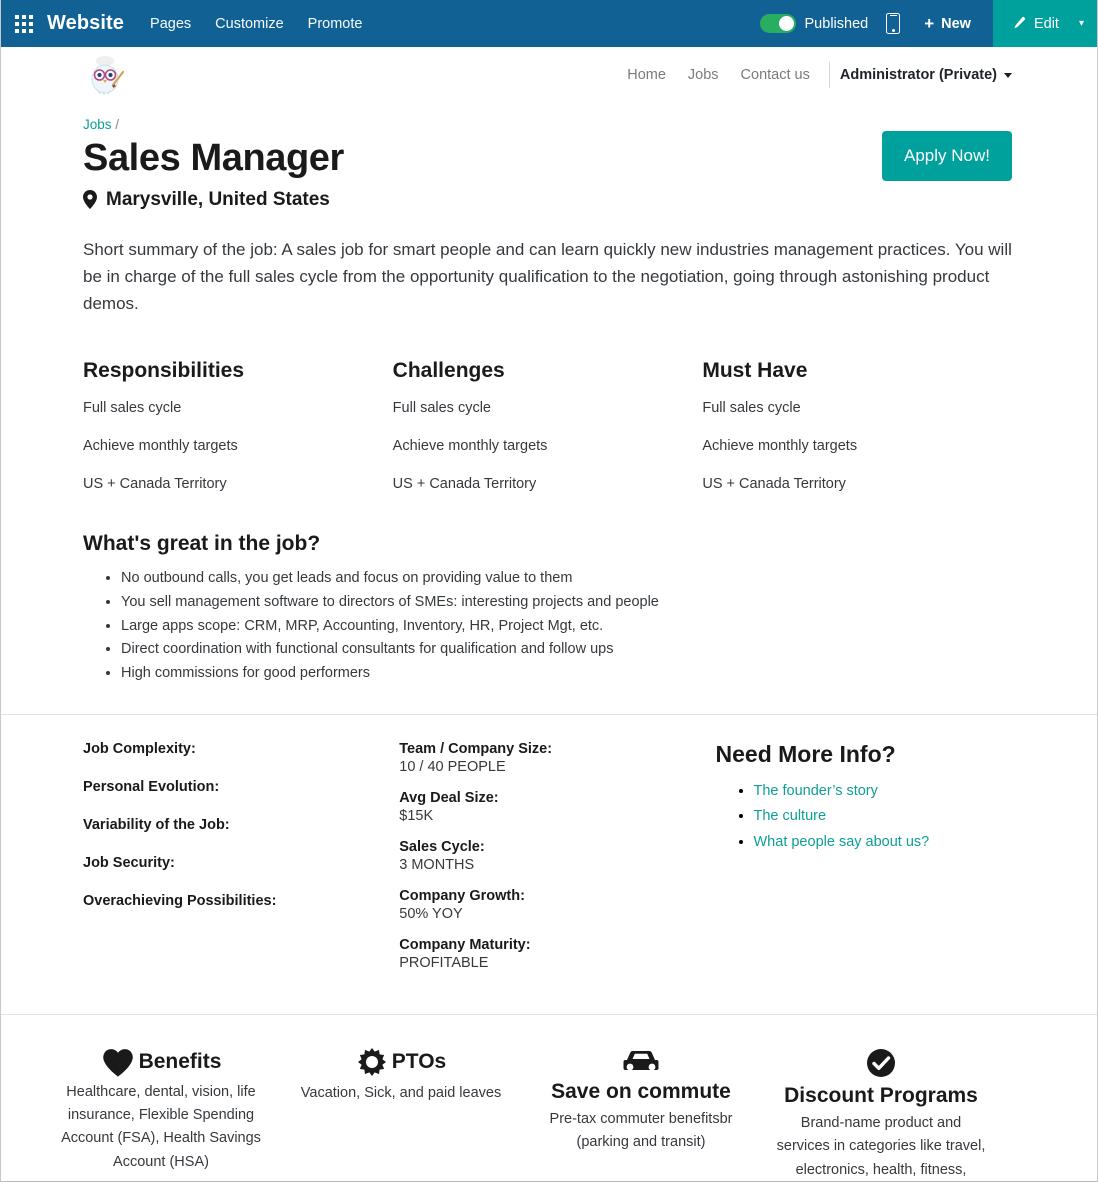  Describe the element at coordinates (641, 1060) in the screenshot. I see `car-icon` at that location.